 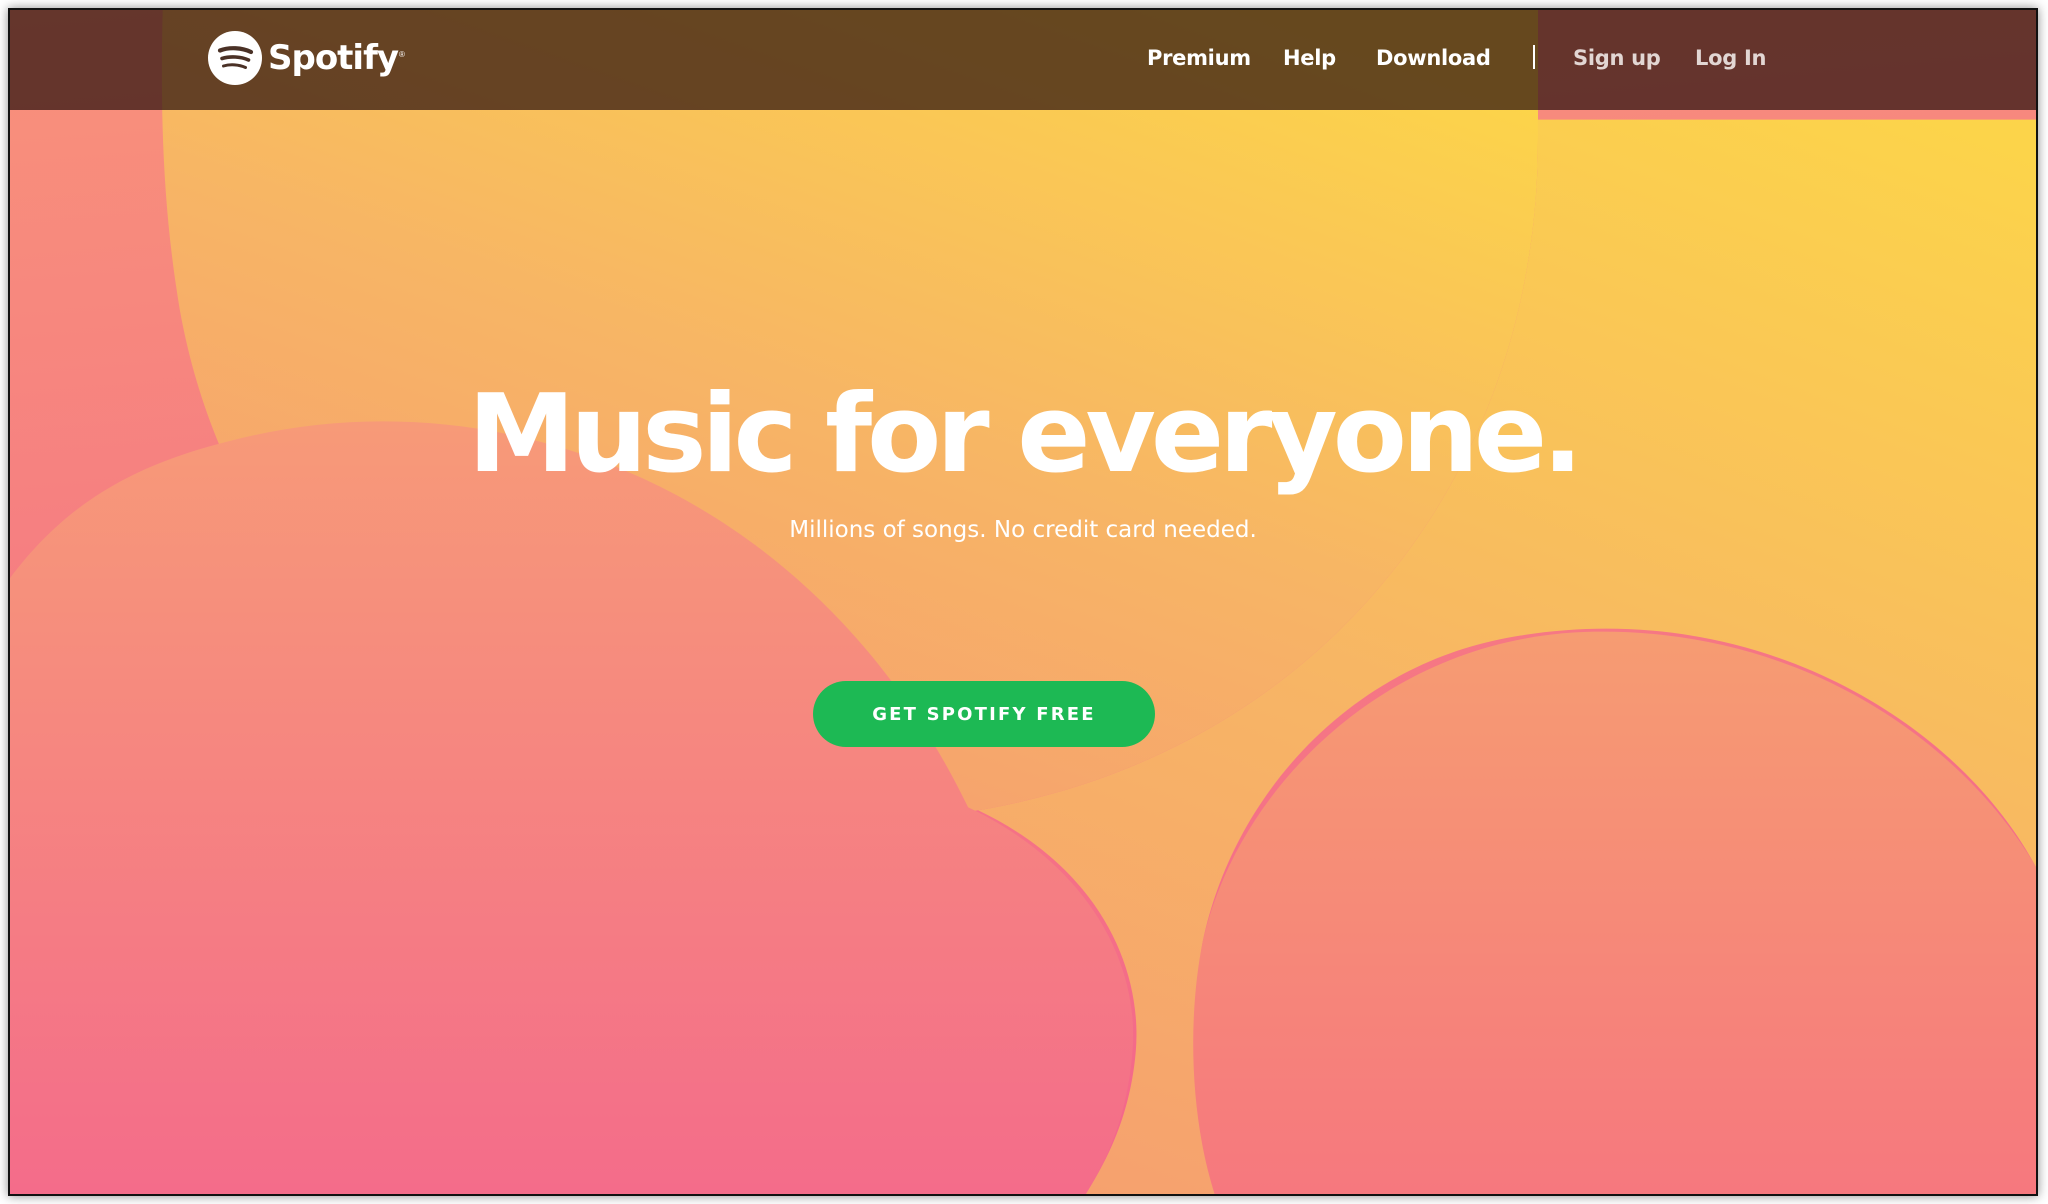 I want to click on get-spotify-free-button: GET SPOTIFY FREE, so click(x=984, y=714).